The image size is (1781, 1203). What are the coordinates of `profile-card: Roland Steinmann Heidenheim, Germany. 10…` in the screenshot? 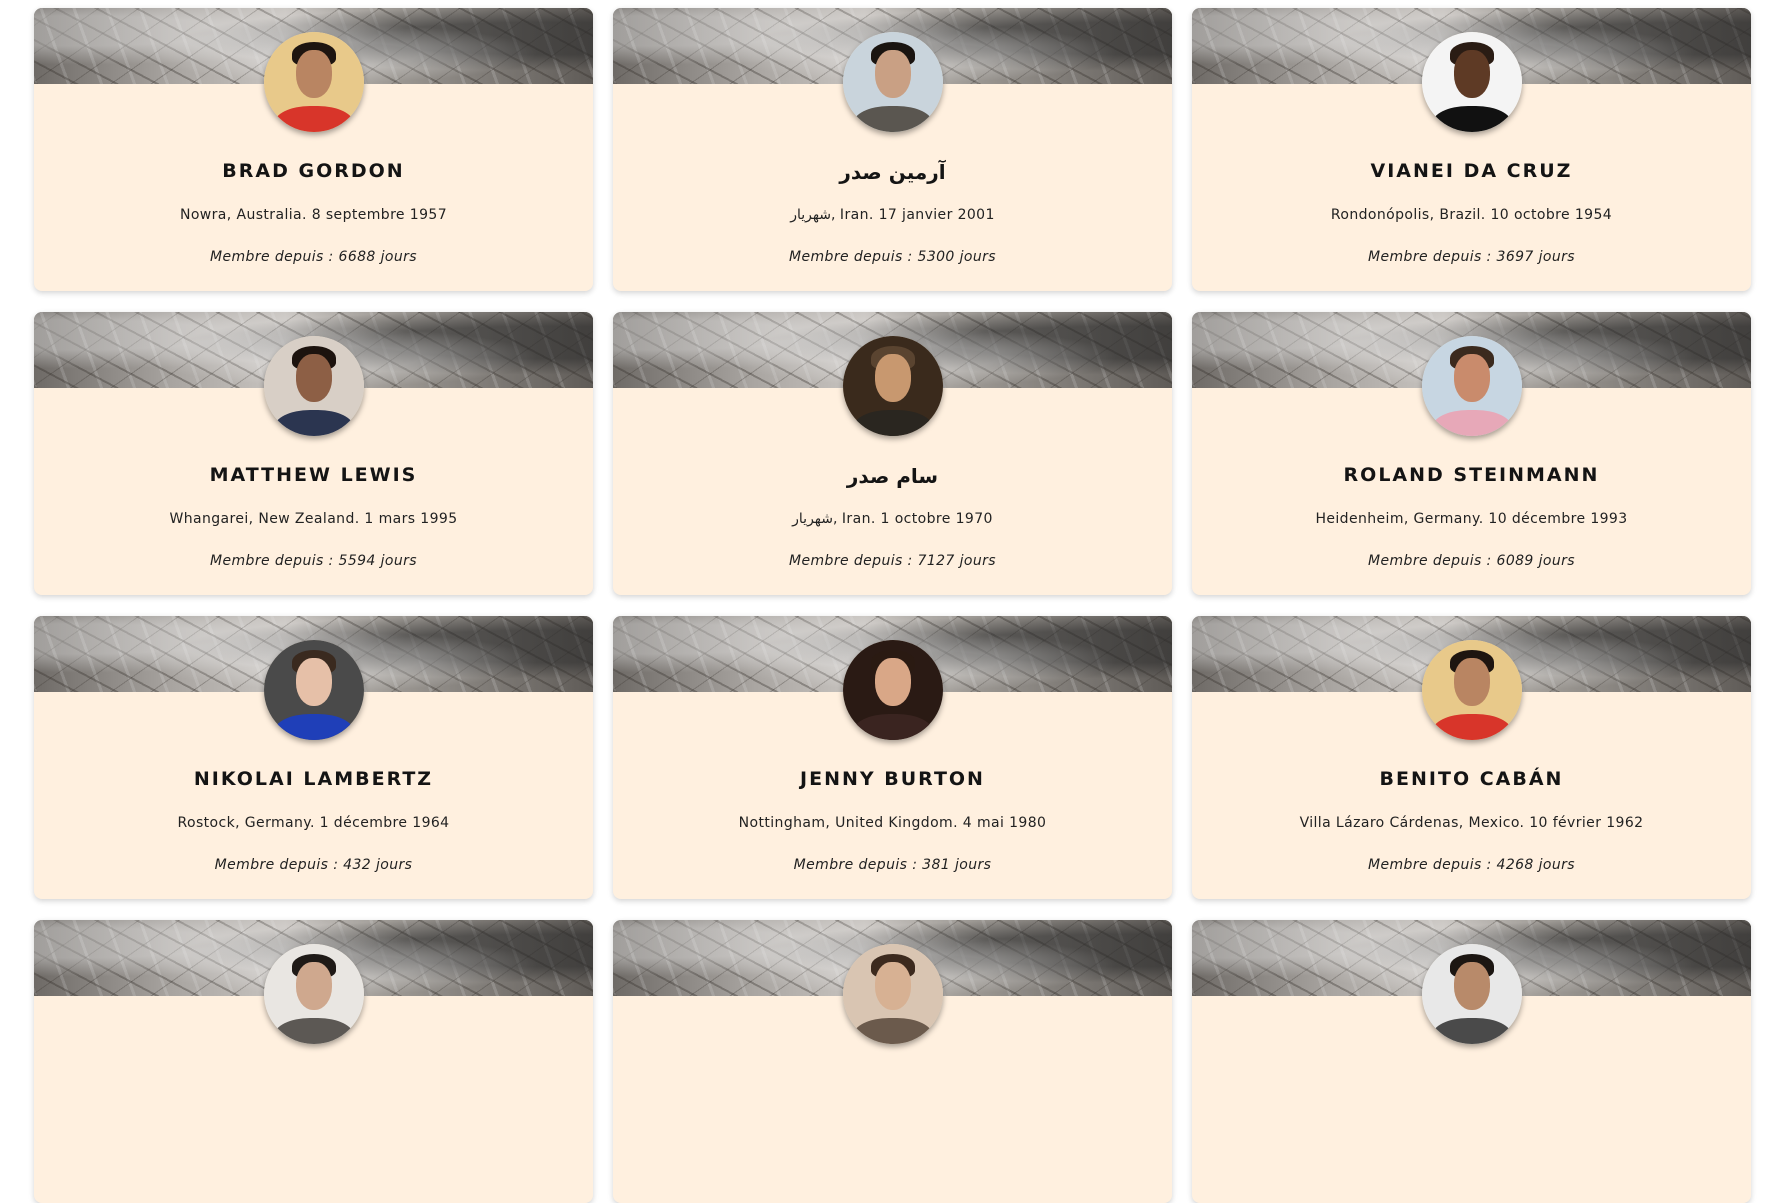 It's located at (1471, 453).